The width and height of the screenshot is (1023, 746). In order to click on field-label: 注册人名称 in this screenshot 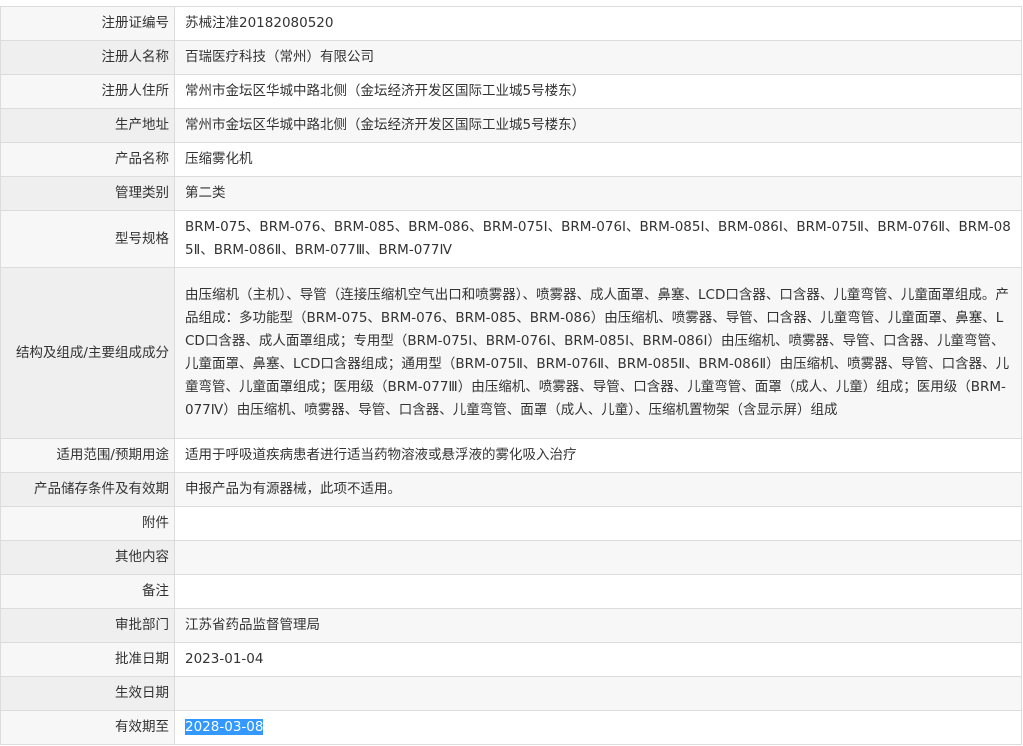, I will do `click(87, 57)`.